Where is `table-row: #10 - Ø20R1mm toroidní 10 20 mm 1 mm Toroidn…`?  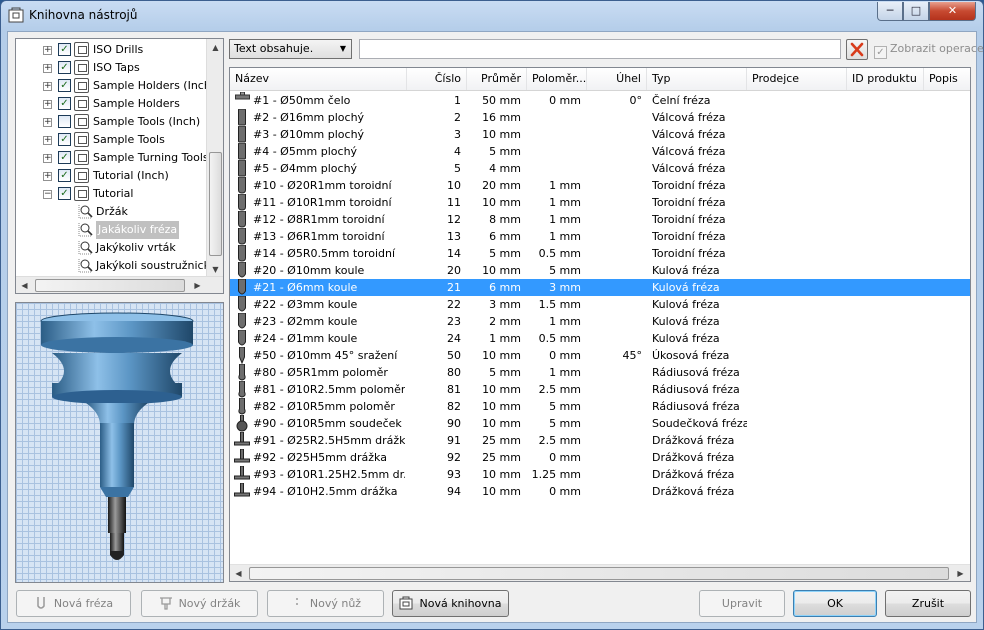
table-row: #10 - Ø20R1mm toroidní 10 20 mm 1 mm Toroidn… is located at coordinates (600, 185).